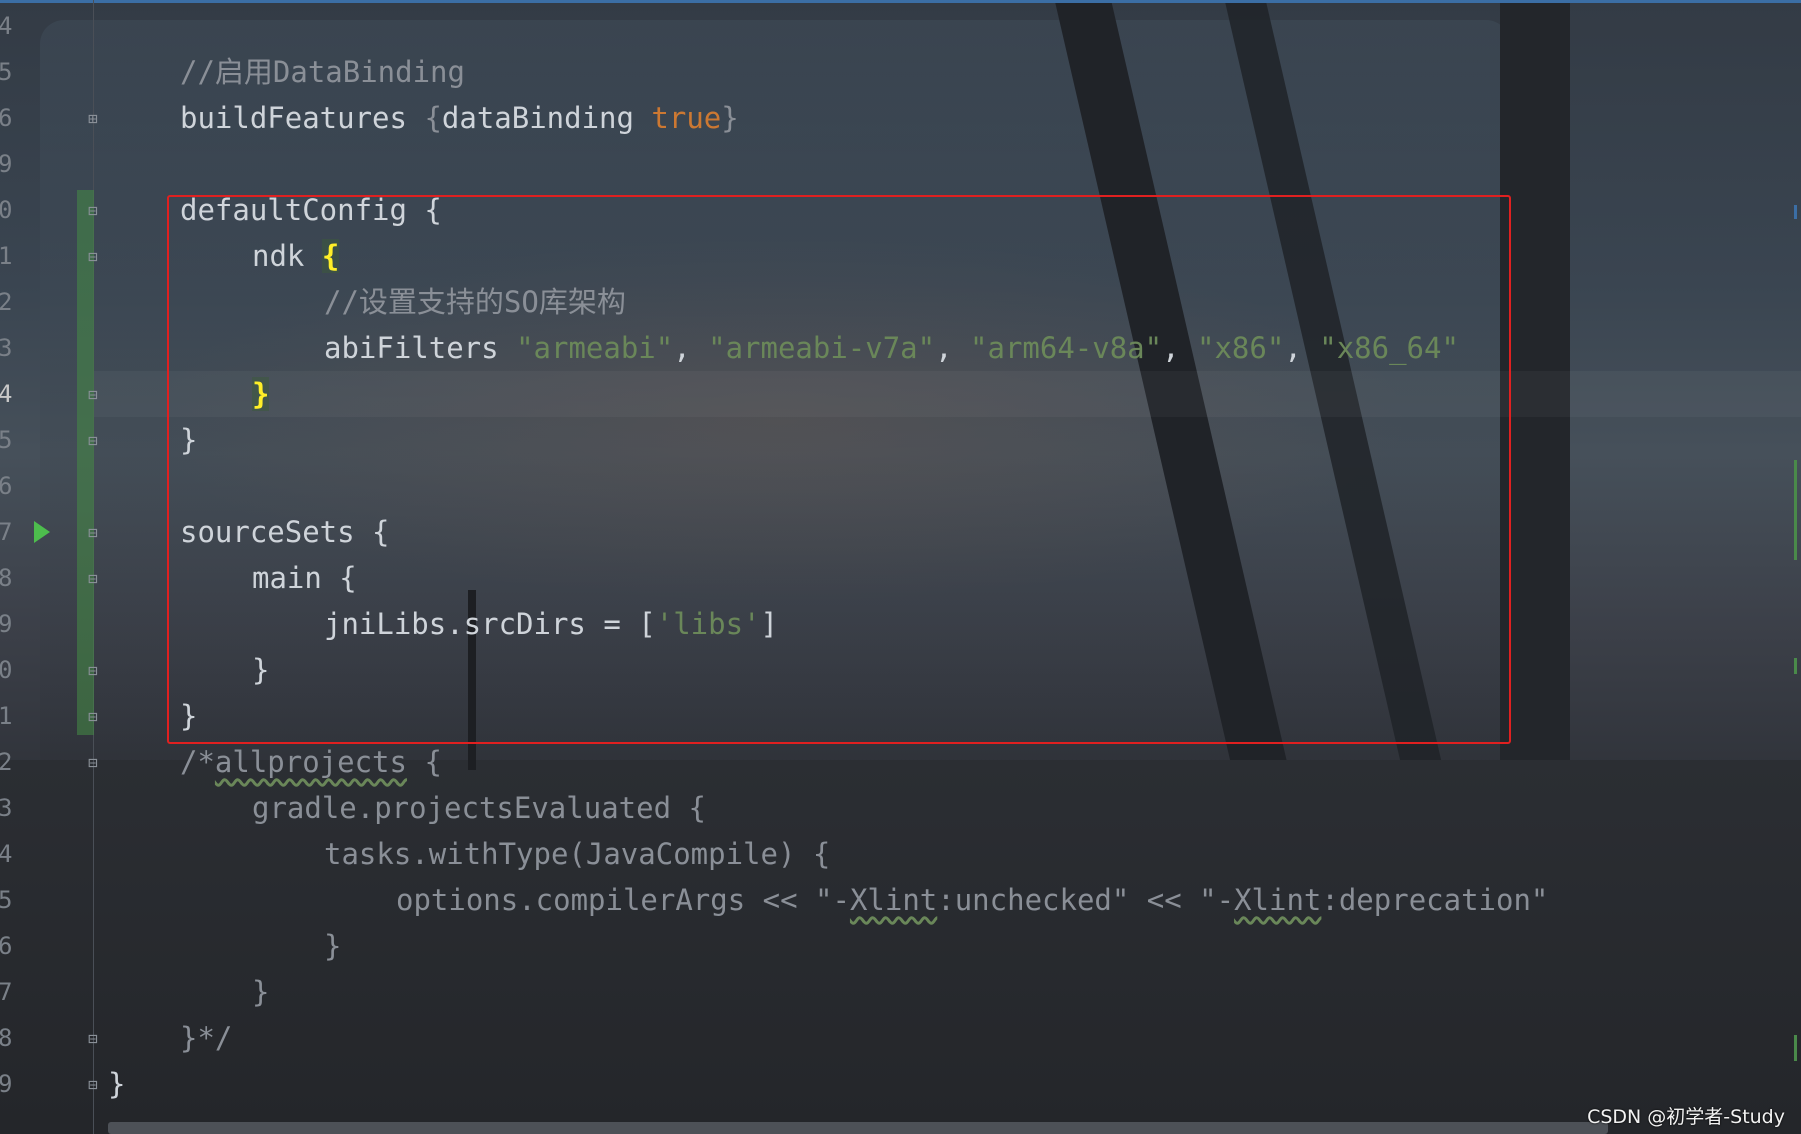 The image size is (1801, 1134). What do you see at coordinates (623, 900) in the screenshot?
I see `code-token: options.compilerArgs << "-` at bounding box center [623, 900].